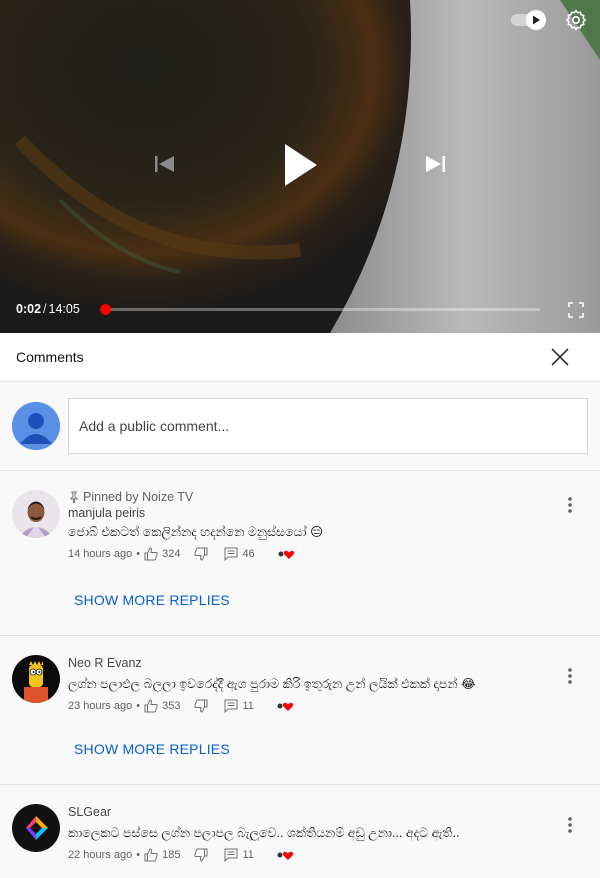 Image resolution: width=600 pixels, height=878 pixels. Describe the element at coordinates (50, 357) in the screenshot. I see `comments-title: Comments` at that location.